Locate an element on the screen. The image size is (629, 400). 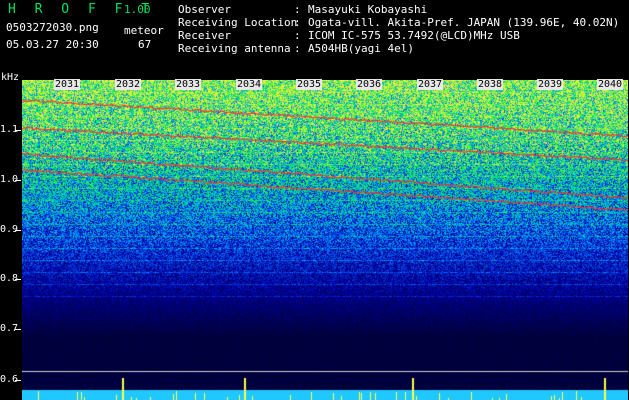
x-tick-label: 2035 is located at coordinates (309, 84).